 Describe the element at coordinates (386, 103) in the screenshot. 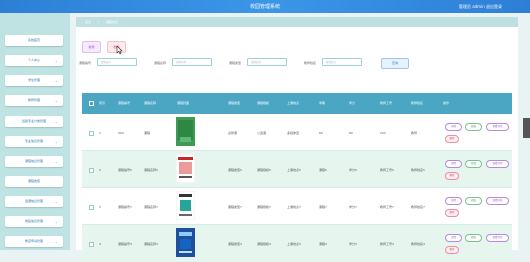

I see `col-teacher-id: 教师工号` at that location.